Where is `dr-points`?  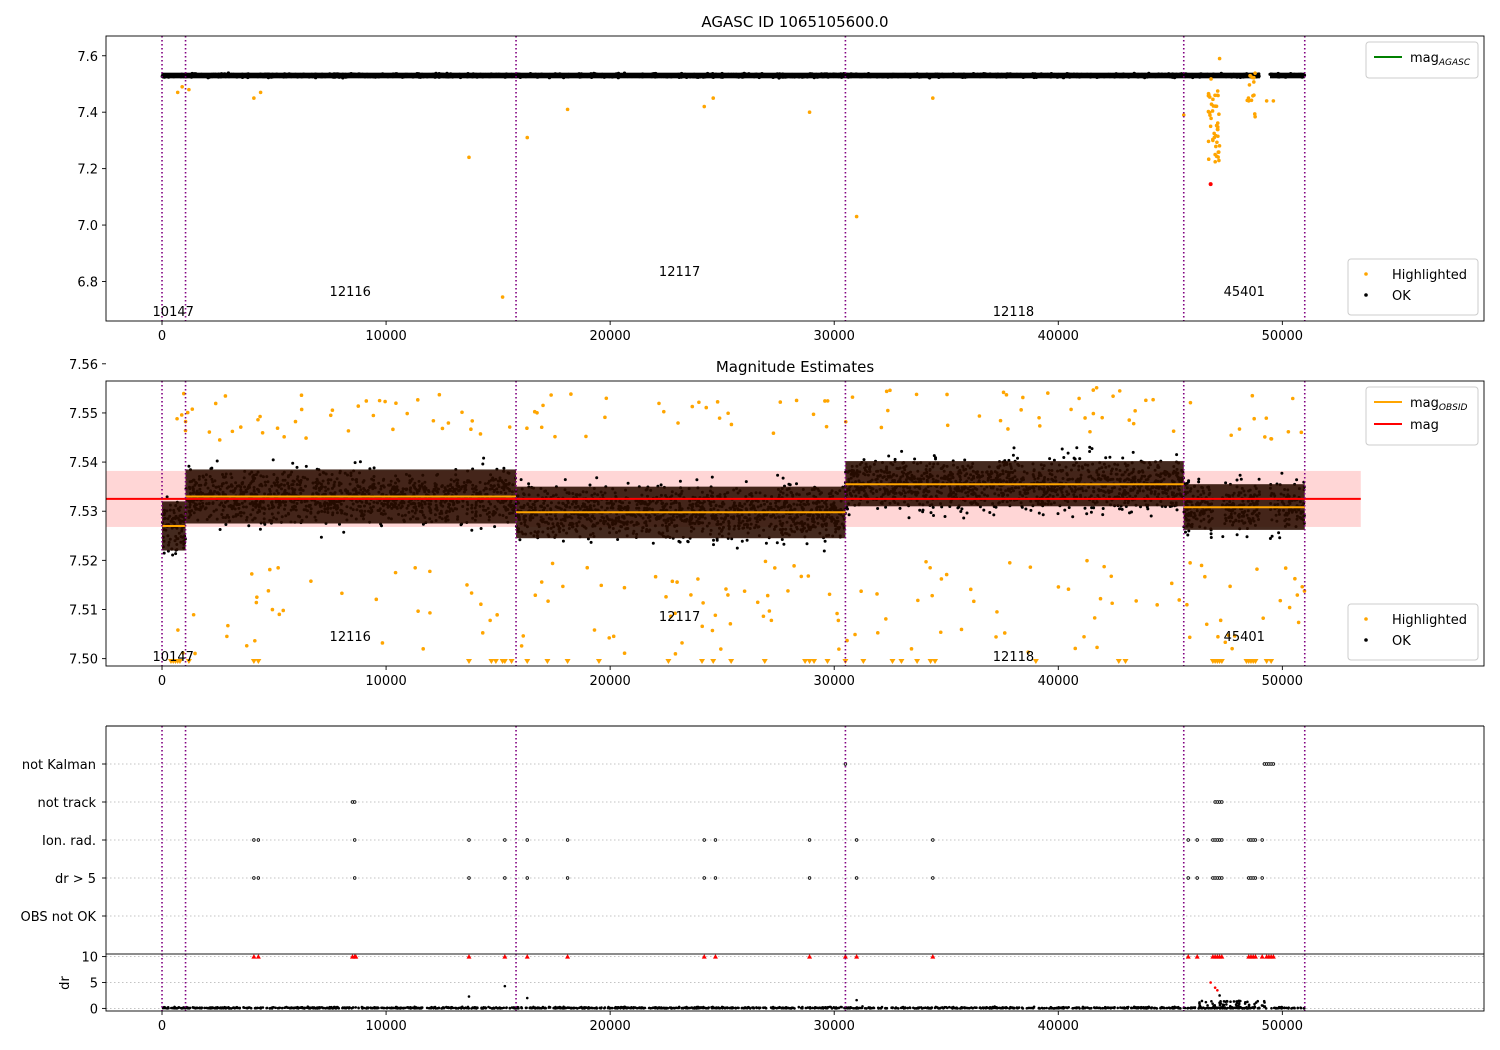 dr-points is located at coordinates (733, 1007).